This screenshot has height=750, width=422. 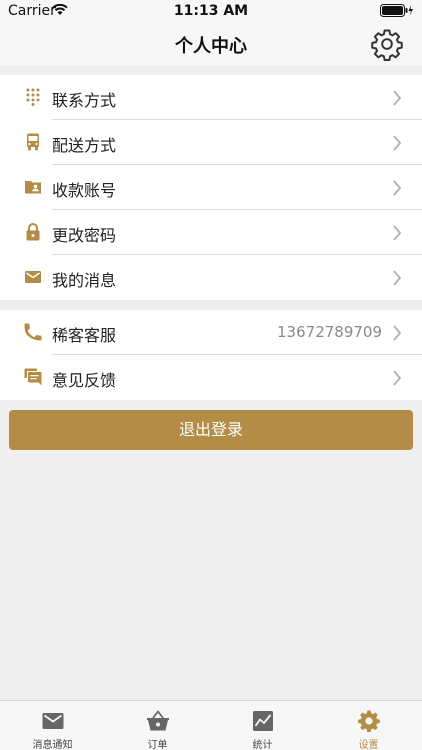 What do you see at coordinates (329, 332) in the screenshot?
I see `service-phone-number: 13672789709` at bounding box center [329, 332].